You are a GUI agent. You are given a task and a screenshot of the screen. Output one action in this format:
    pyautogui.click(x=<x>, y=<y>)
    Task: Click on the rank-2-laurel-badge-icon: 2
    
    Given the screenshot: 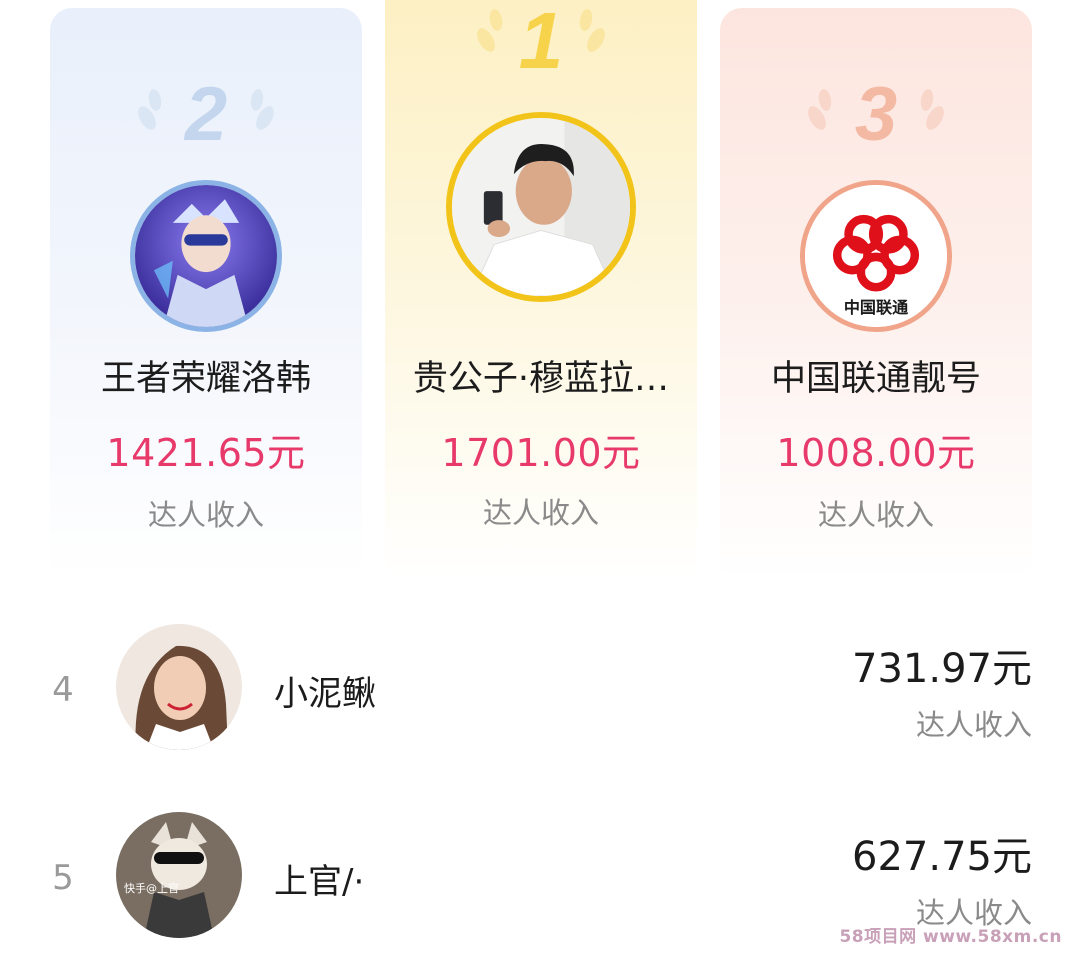 What is the action you would take?
    pyautogui.click(x=206, y=111)
    